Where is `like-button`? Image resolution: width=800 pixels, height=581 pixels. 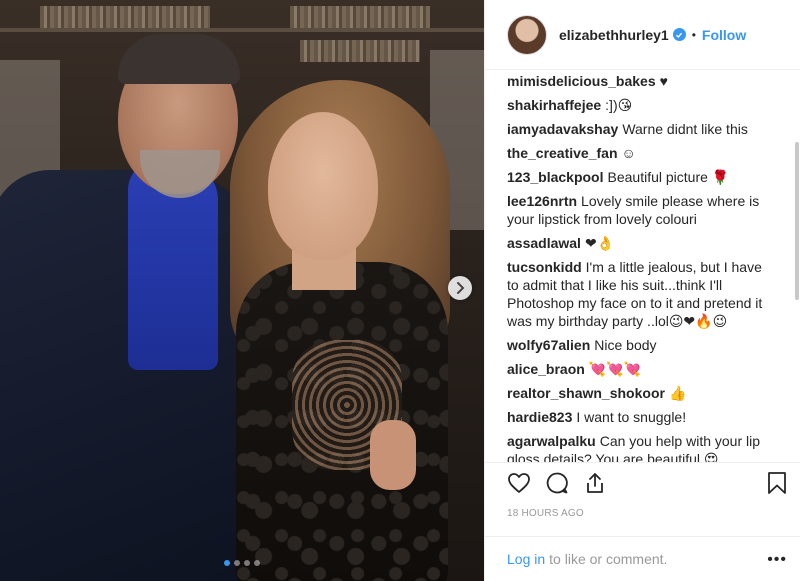
like-button is located at coordinates (519, 483).